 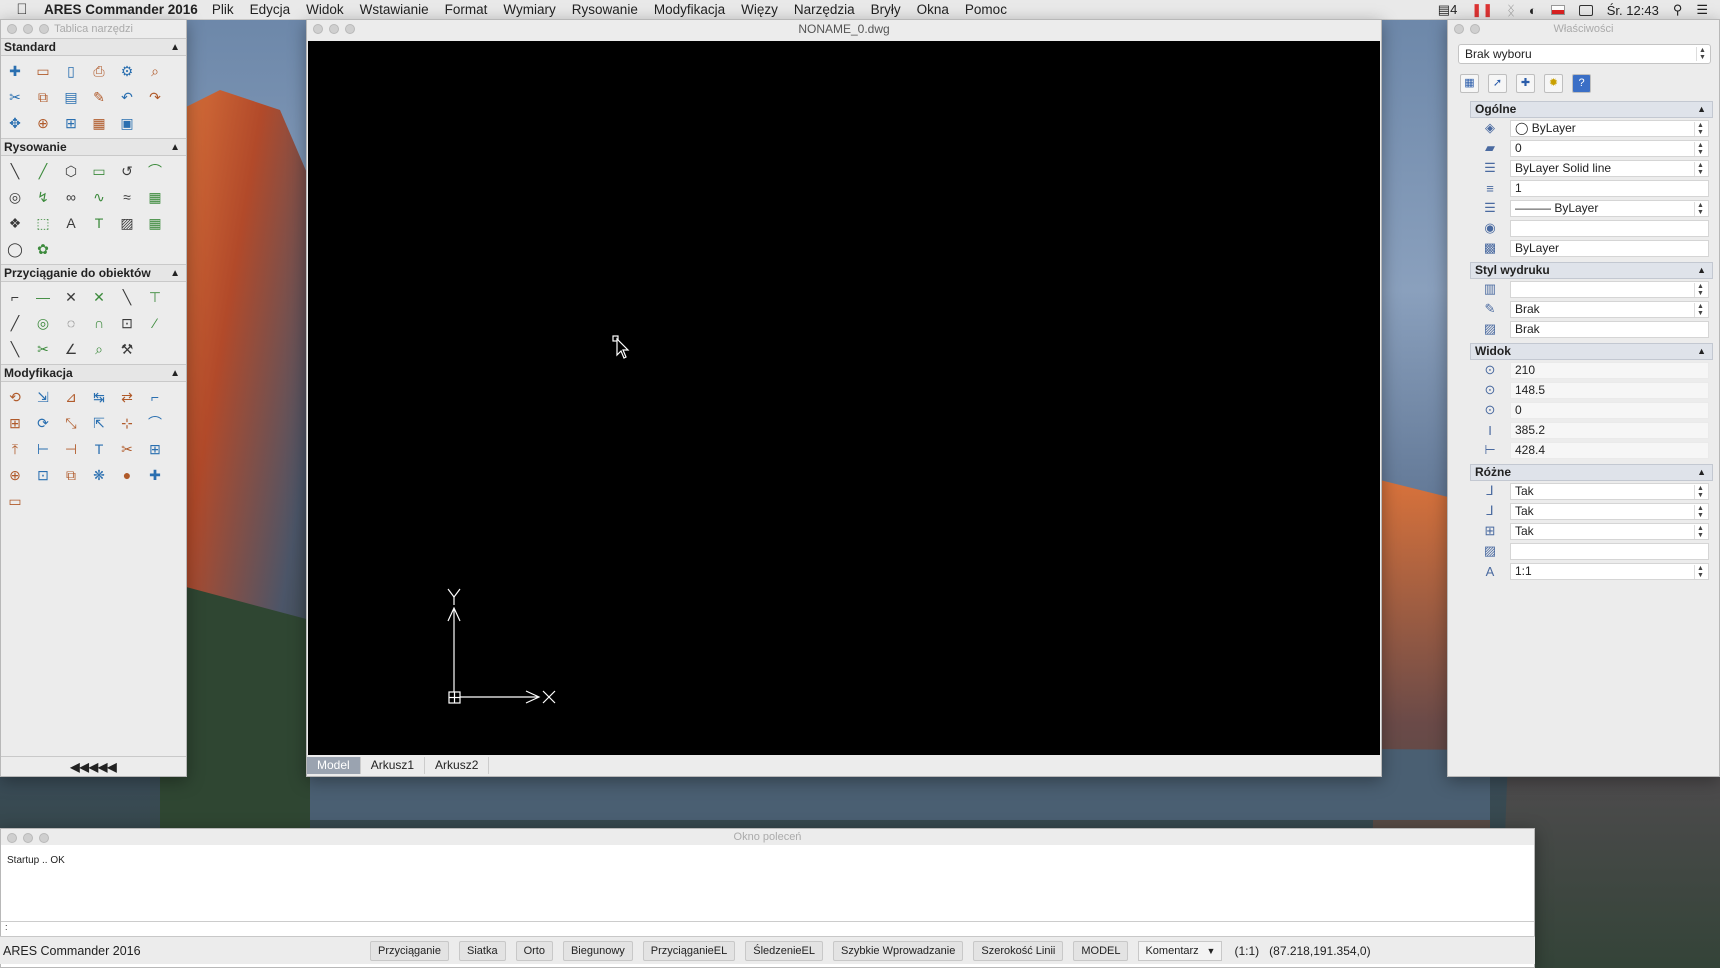 What do you see at coordinates (15, 449) in the screenshot?
I see `extend-icon: ⤒` at bounding box center [15, 449].